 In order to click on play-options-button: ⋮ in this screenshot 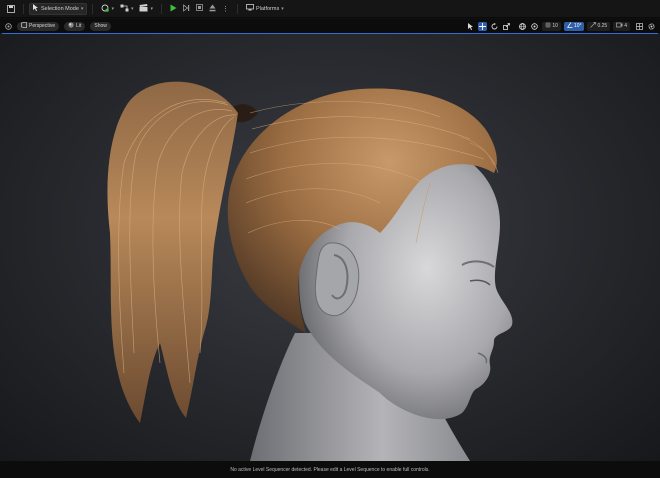, I will do `click(225, 9)`.